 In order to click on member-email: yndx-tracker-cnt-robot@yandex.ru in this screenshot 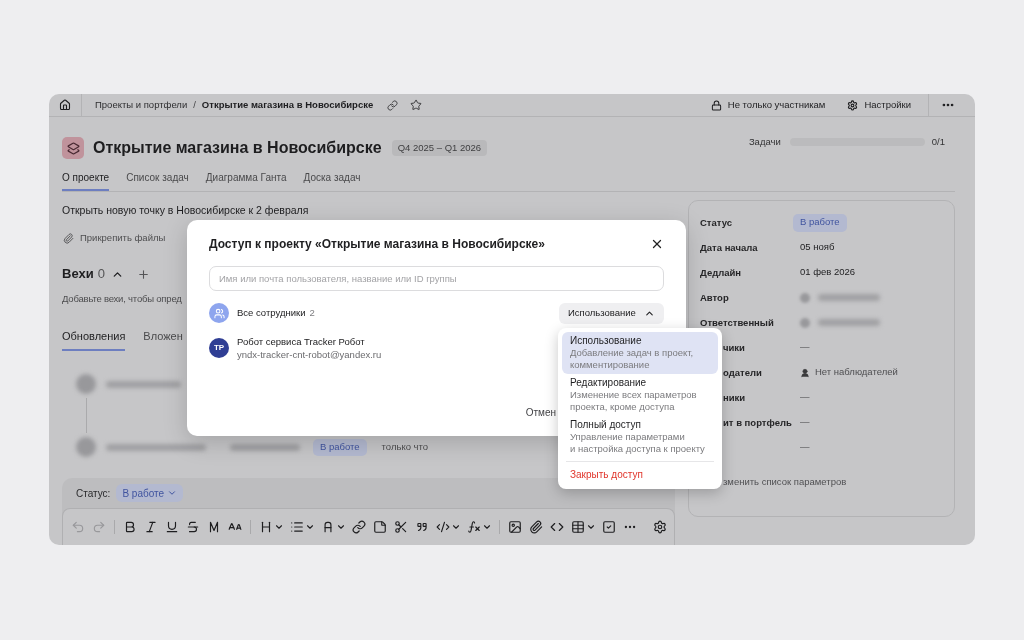, I will do `click(309, 354)`.